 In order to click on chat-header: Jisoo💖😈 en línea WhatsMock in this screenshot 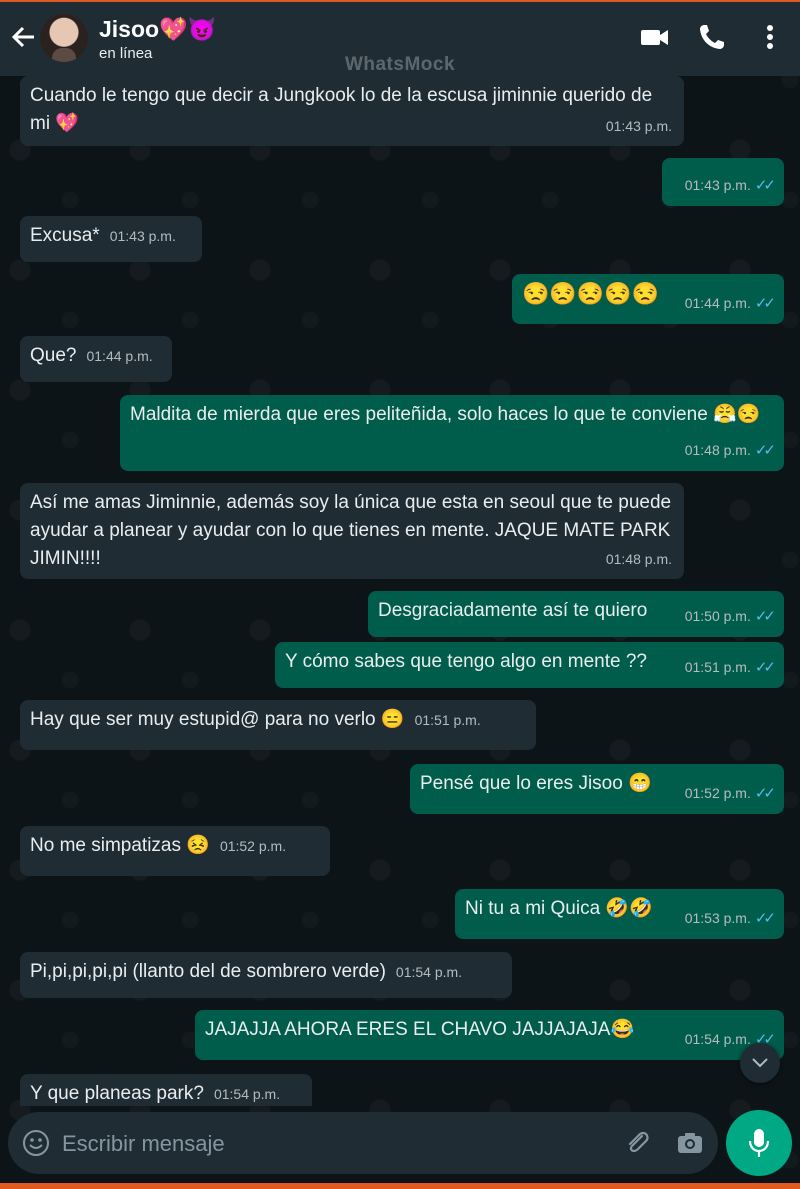, I will do `click(400, 38)`.